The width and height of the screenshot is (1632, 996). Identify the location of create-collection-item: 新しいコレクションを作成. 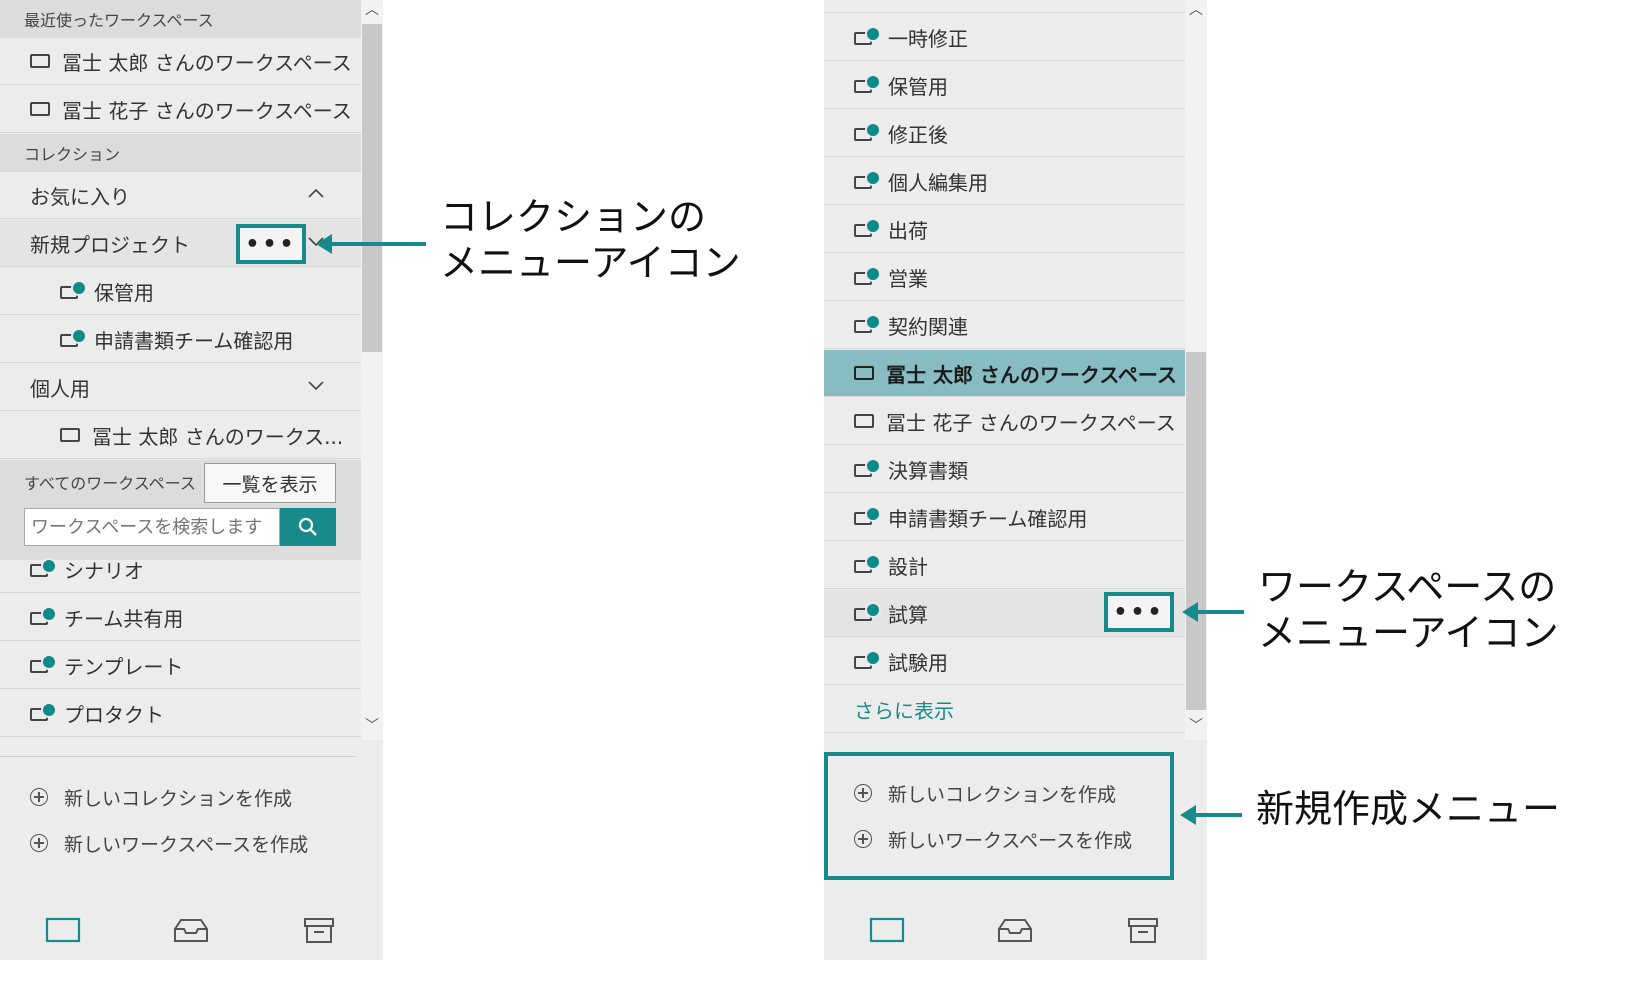
(169, 797).